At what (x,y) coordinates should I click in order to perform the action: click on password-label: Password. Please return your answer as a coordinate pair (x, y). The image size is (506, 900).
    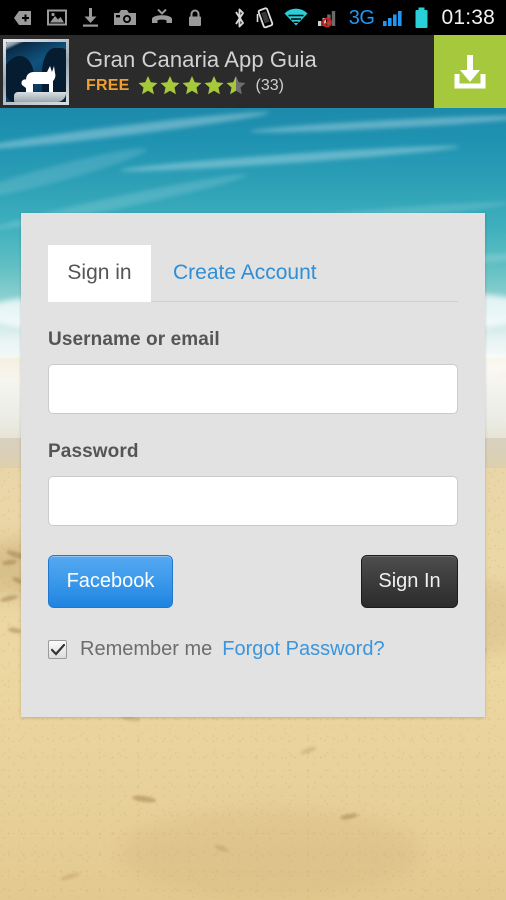
    Looking at the image, I should click on (93, 451).